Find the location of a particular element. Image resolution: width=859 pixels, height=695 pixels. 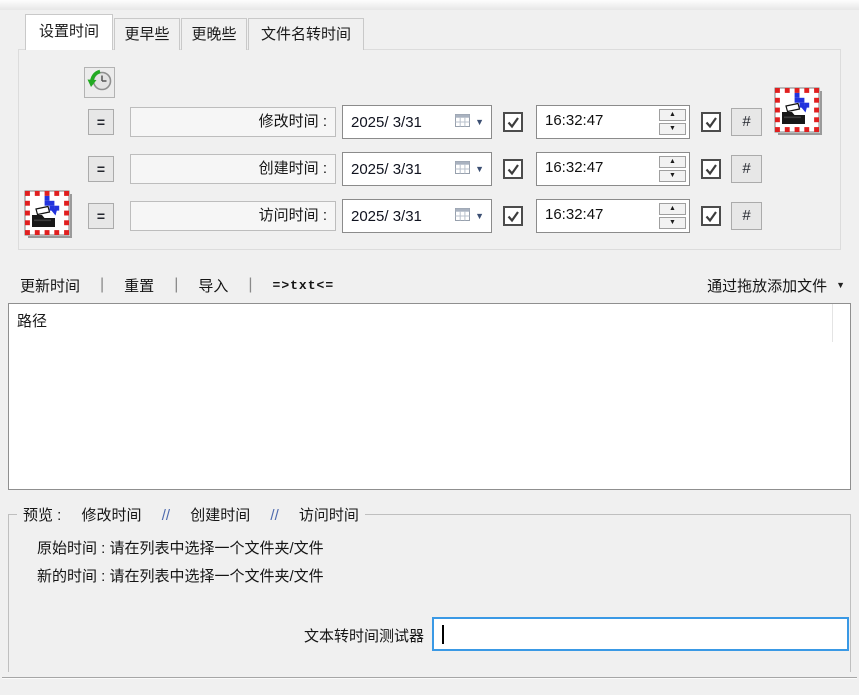

preview-modified-label: 修改时间 is located at coordinates (111, 515).